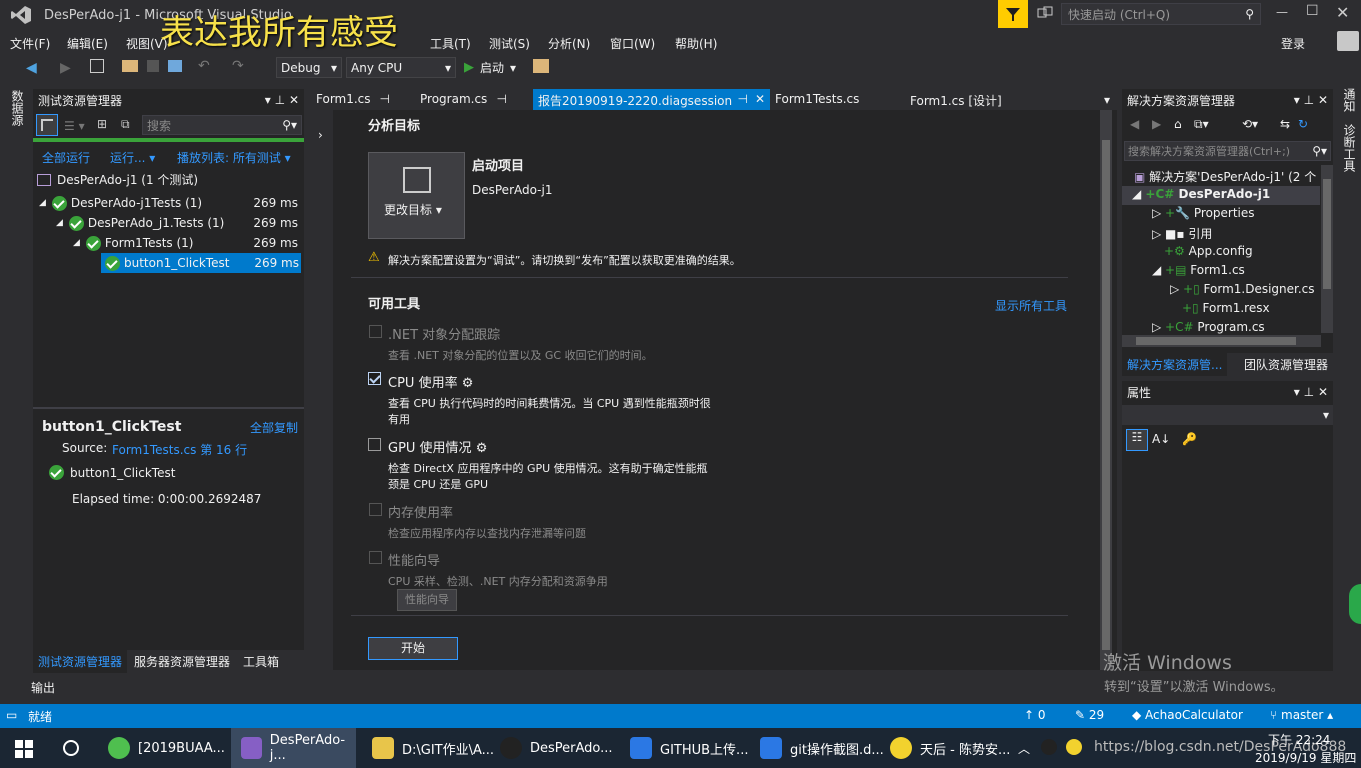 The height and width of the screenshot is (768, 1361). I want to click on tab-overflow-icon: ▾, so click(1107, 100).